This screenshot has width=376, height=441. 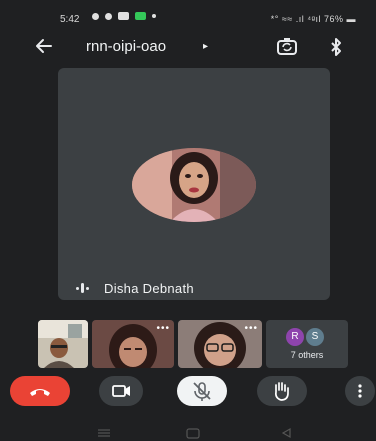 I want to click on status-bar: 5:42 *° ≈≈ .ıl ⁴ᵍıl 76% ▬, so click(x=188, y=15).